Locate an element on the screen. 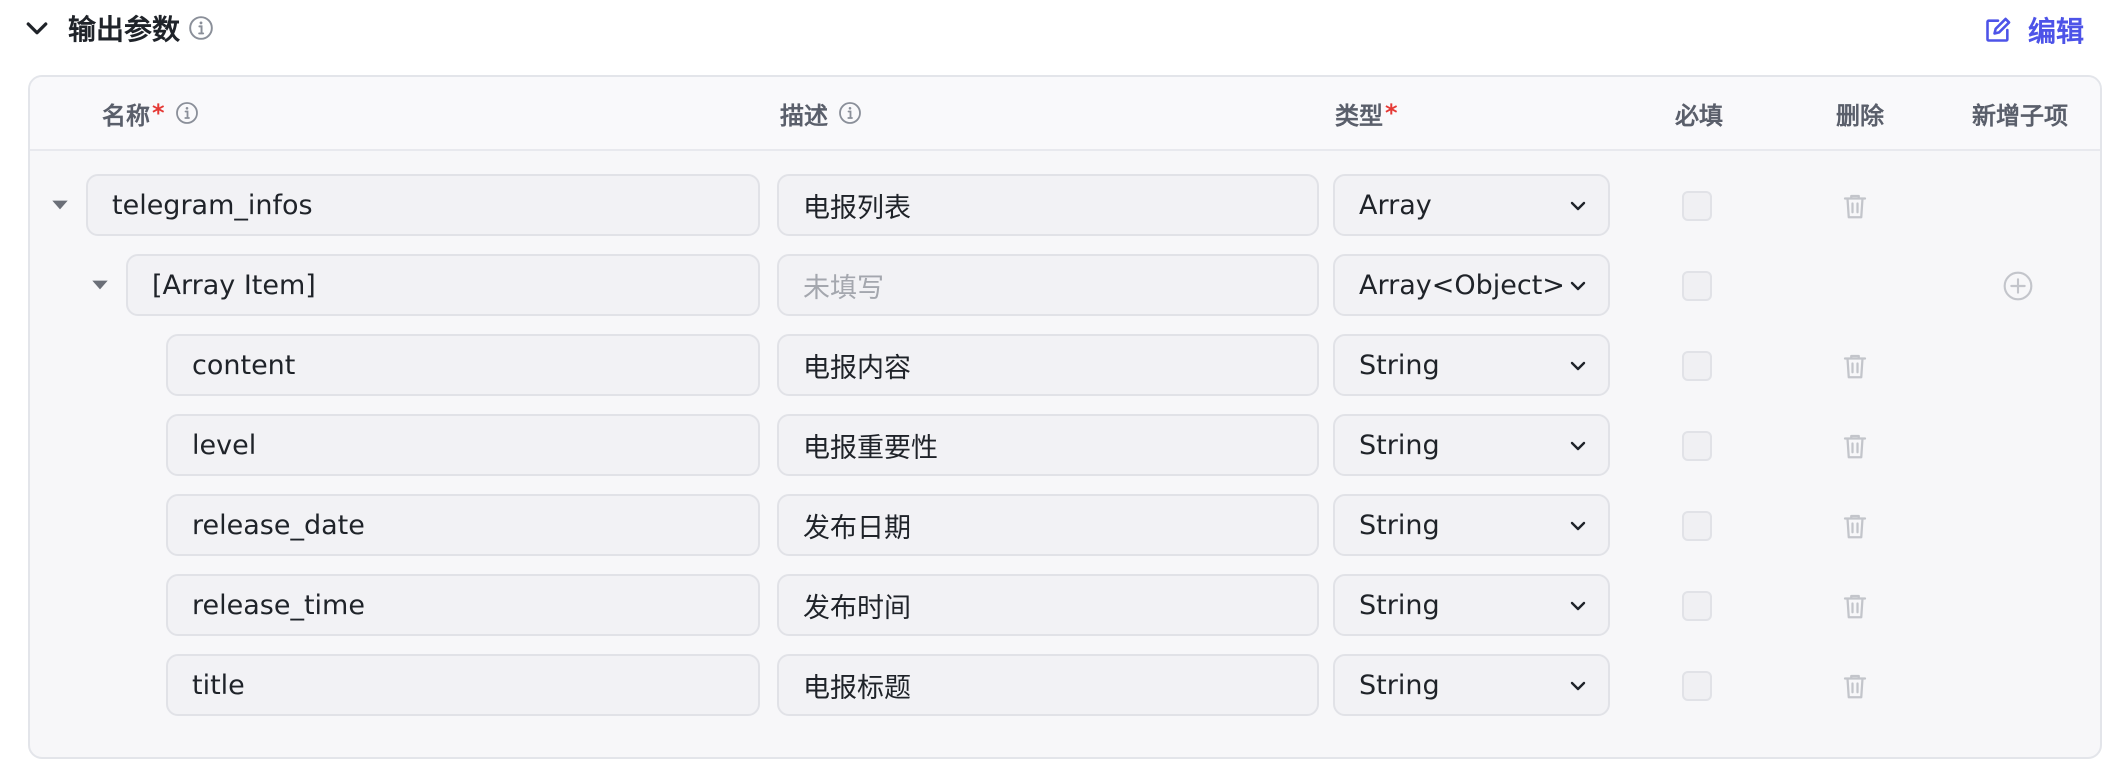 This screenshot has height=759, width=2127. param-description-input: 电报列表 is located at coordinates (1048, 205).